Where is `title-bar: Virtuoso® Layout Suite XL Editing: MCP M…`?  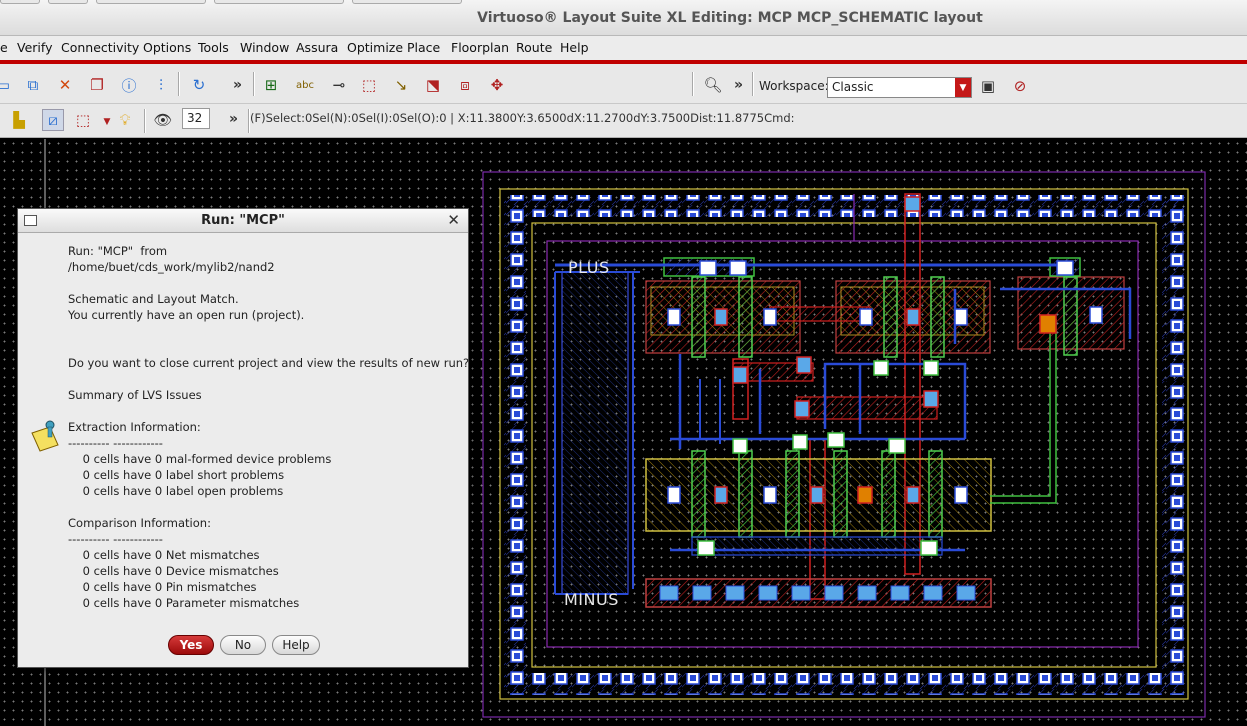 title-bar: Virtuoso® Layout Suite XL Editing: MCP M… is located at coordinates (623, 18).